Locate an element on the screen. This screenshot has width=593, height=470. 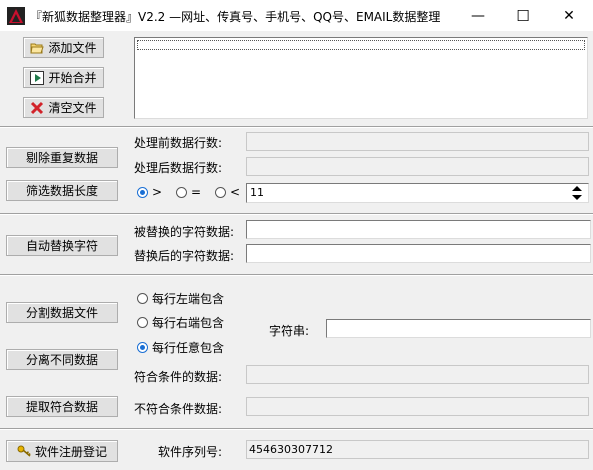
radio-less-indicator is located at coordinates (220, 192).